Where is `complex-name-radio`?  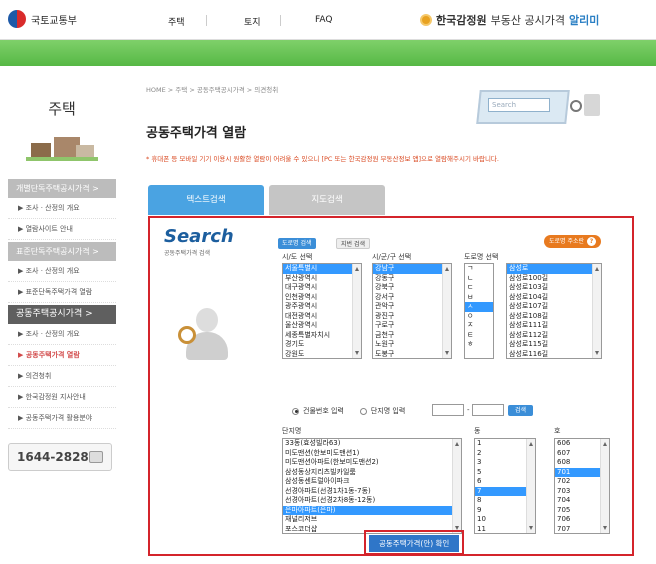
complex-name-radio is located at coordinates (363, 411).